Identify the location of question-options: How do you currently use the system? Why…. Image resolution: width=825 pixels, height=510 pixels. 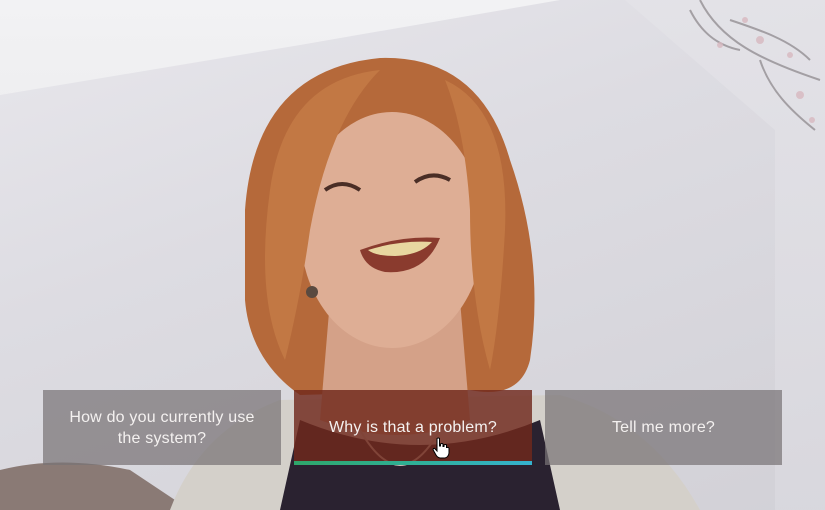
(412, 427).